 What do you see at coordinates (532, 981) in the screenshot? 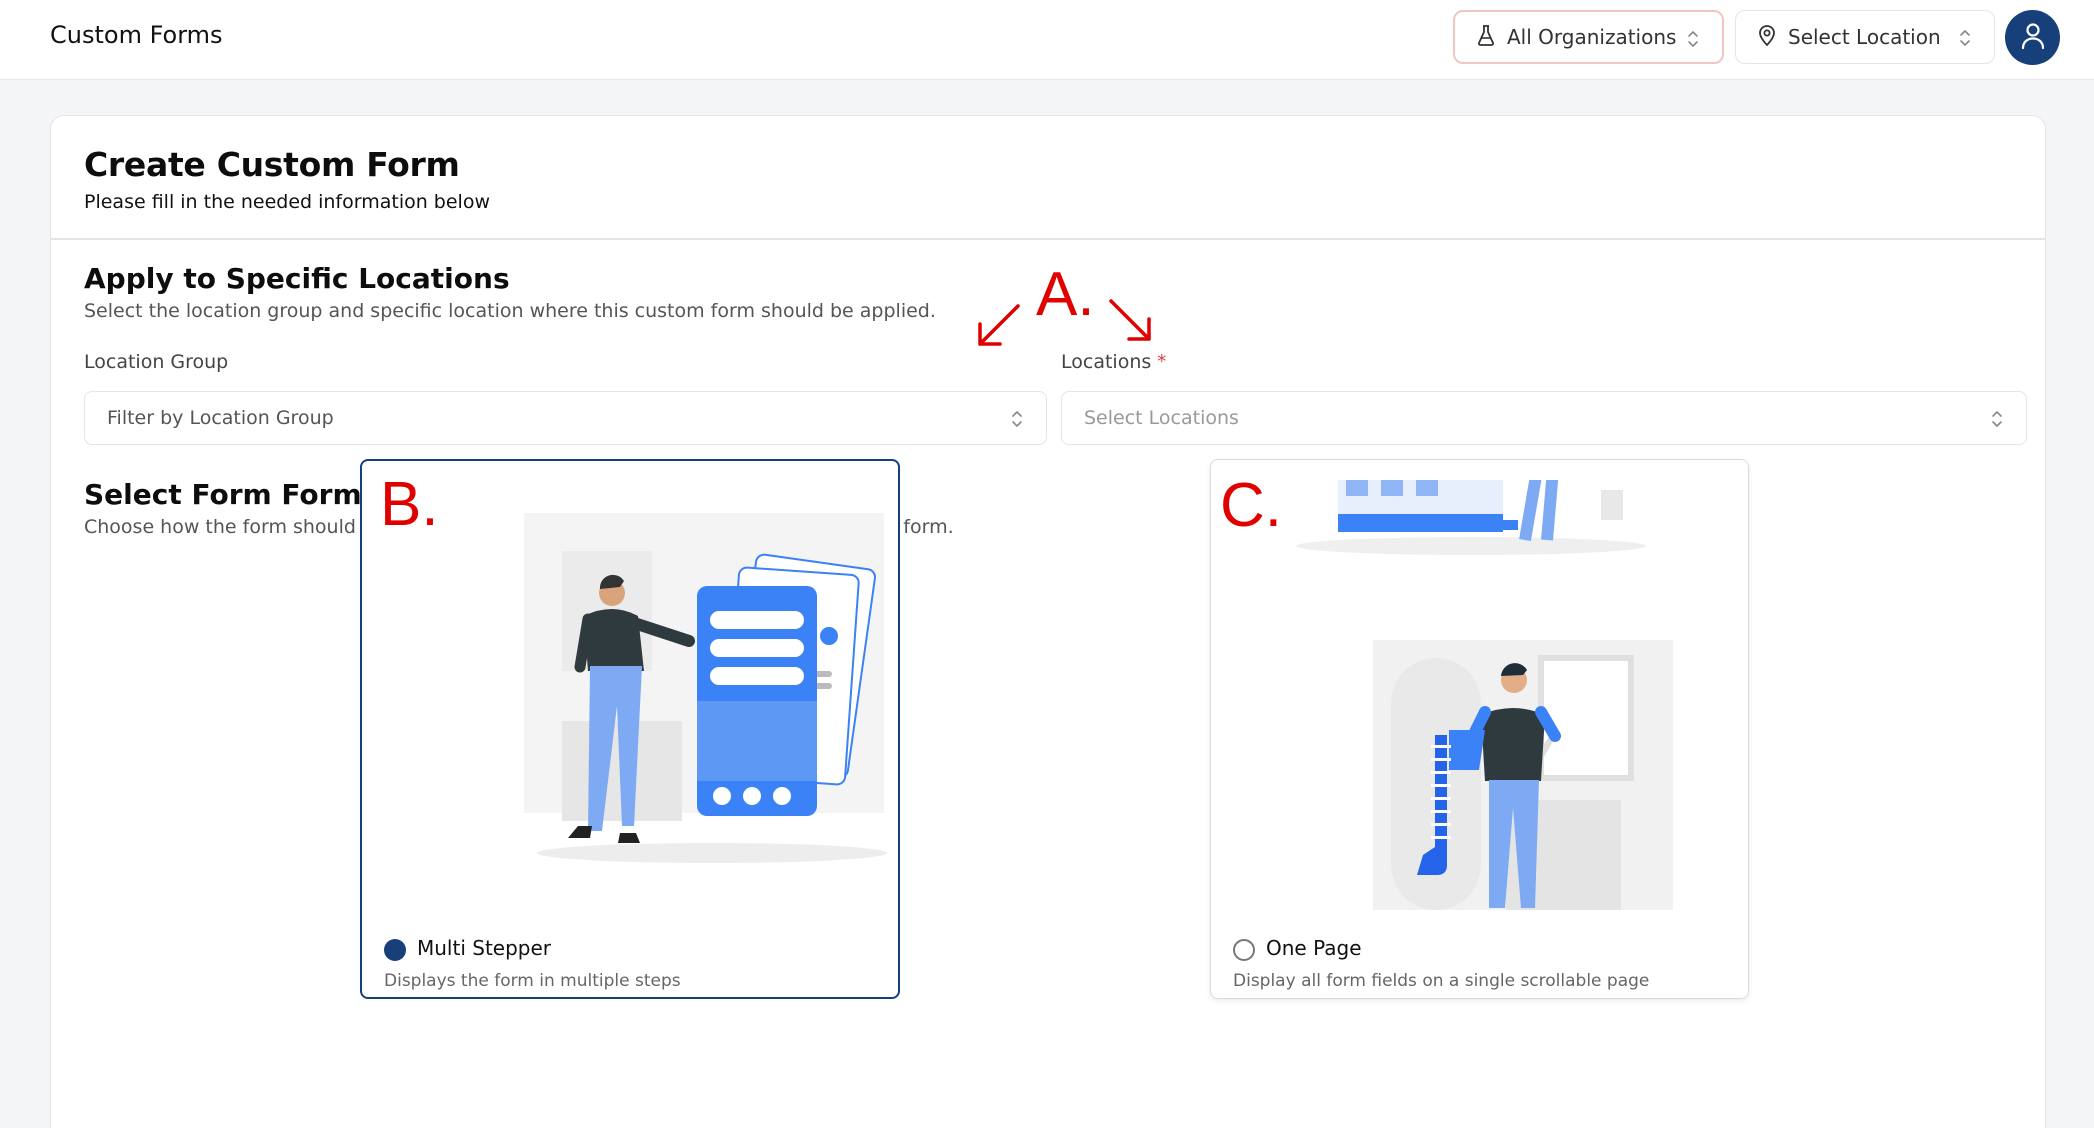
I see `multi-stepper-description: Displays the form in multiple steps` at bounding box center [532, 981].